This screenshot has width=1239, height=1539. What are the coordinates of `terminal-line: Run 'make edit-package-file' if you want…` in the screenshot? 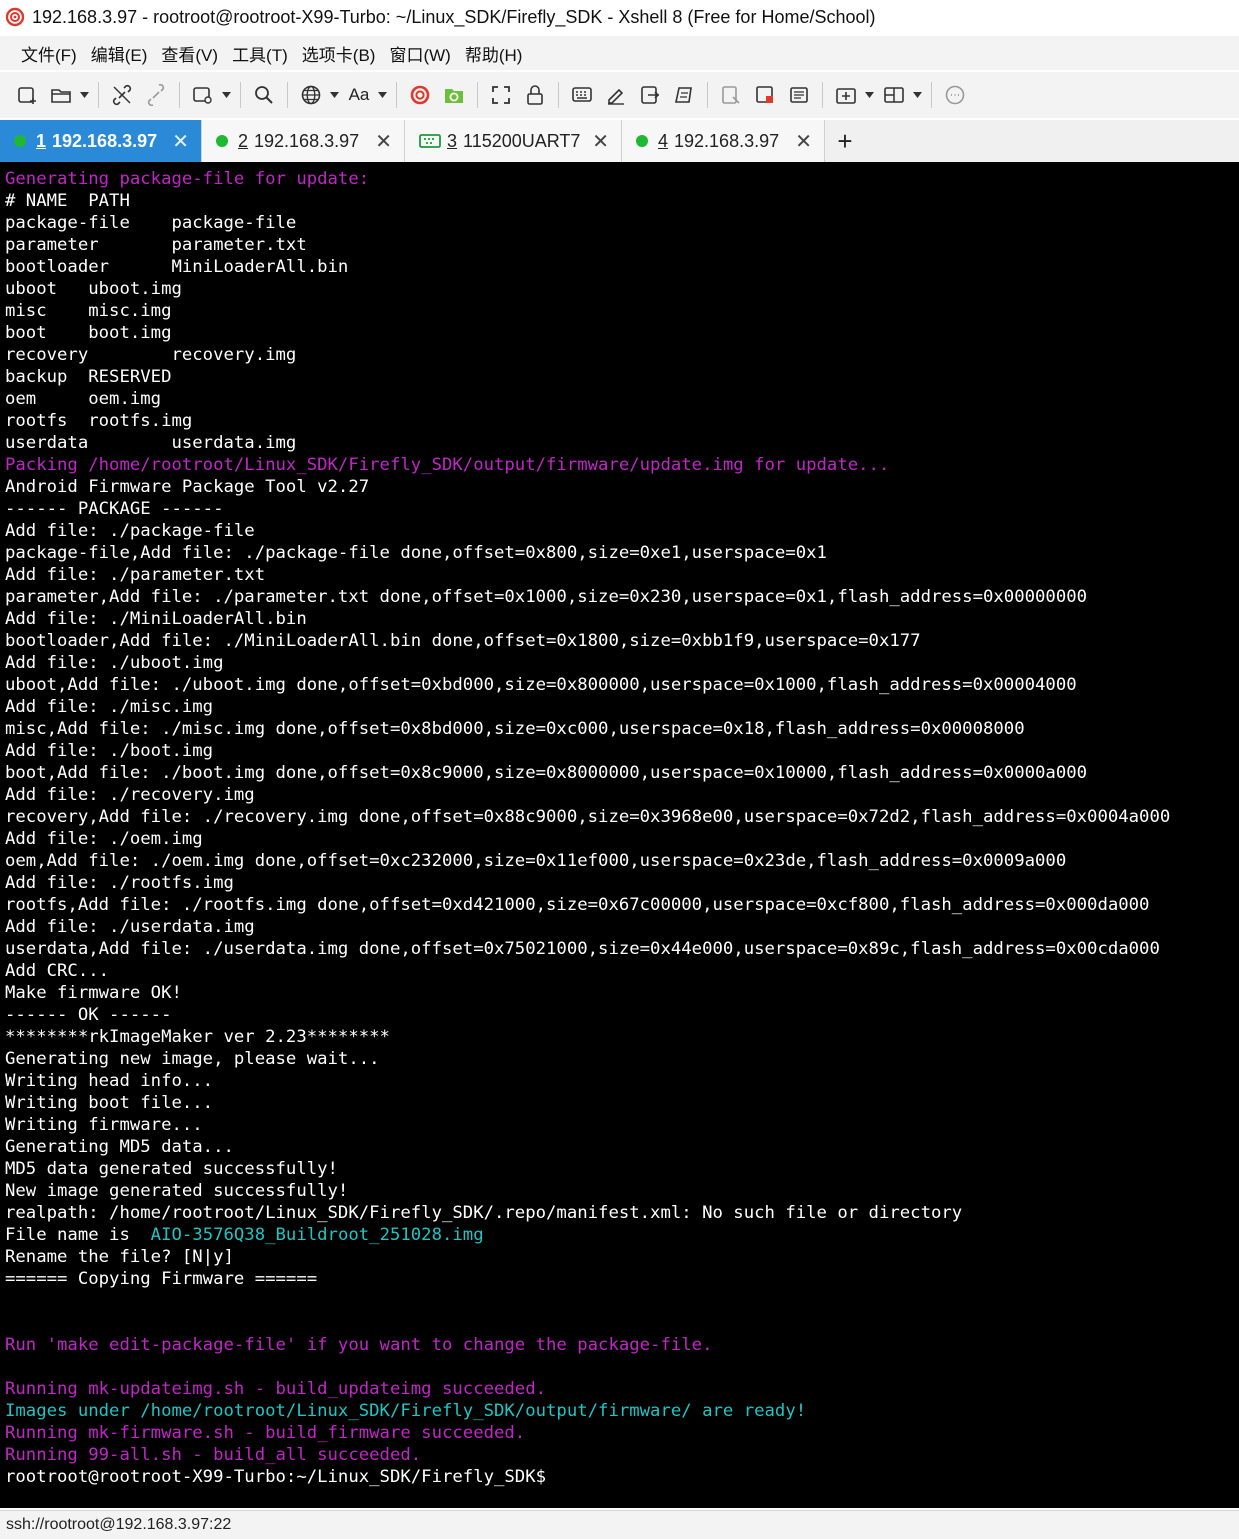 It's located at (359, 1345).